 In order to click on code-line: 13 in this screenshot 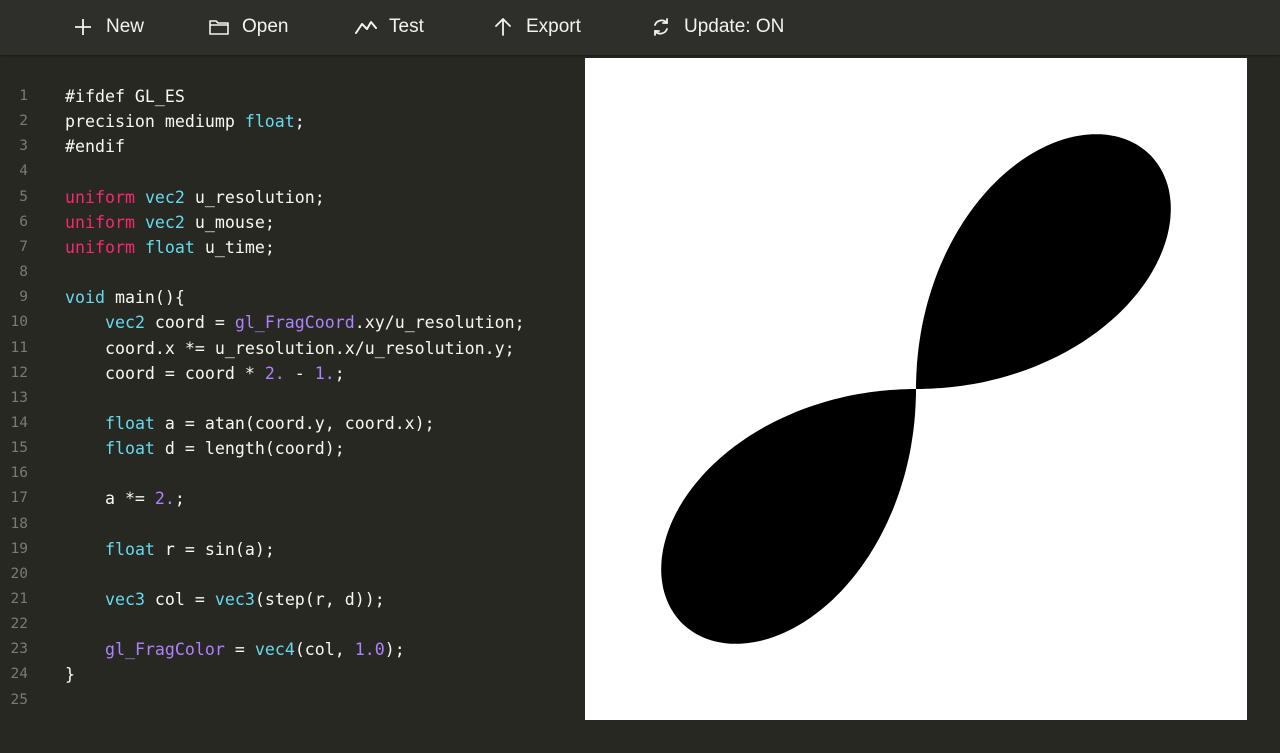, I will do `click(292, 398)`.